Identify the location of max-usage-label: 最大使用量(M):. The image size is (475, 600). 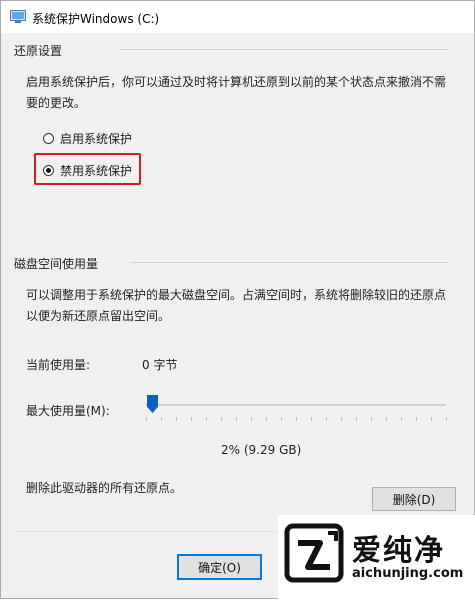
(68, 411).